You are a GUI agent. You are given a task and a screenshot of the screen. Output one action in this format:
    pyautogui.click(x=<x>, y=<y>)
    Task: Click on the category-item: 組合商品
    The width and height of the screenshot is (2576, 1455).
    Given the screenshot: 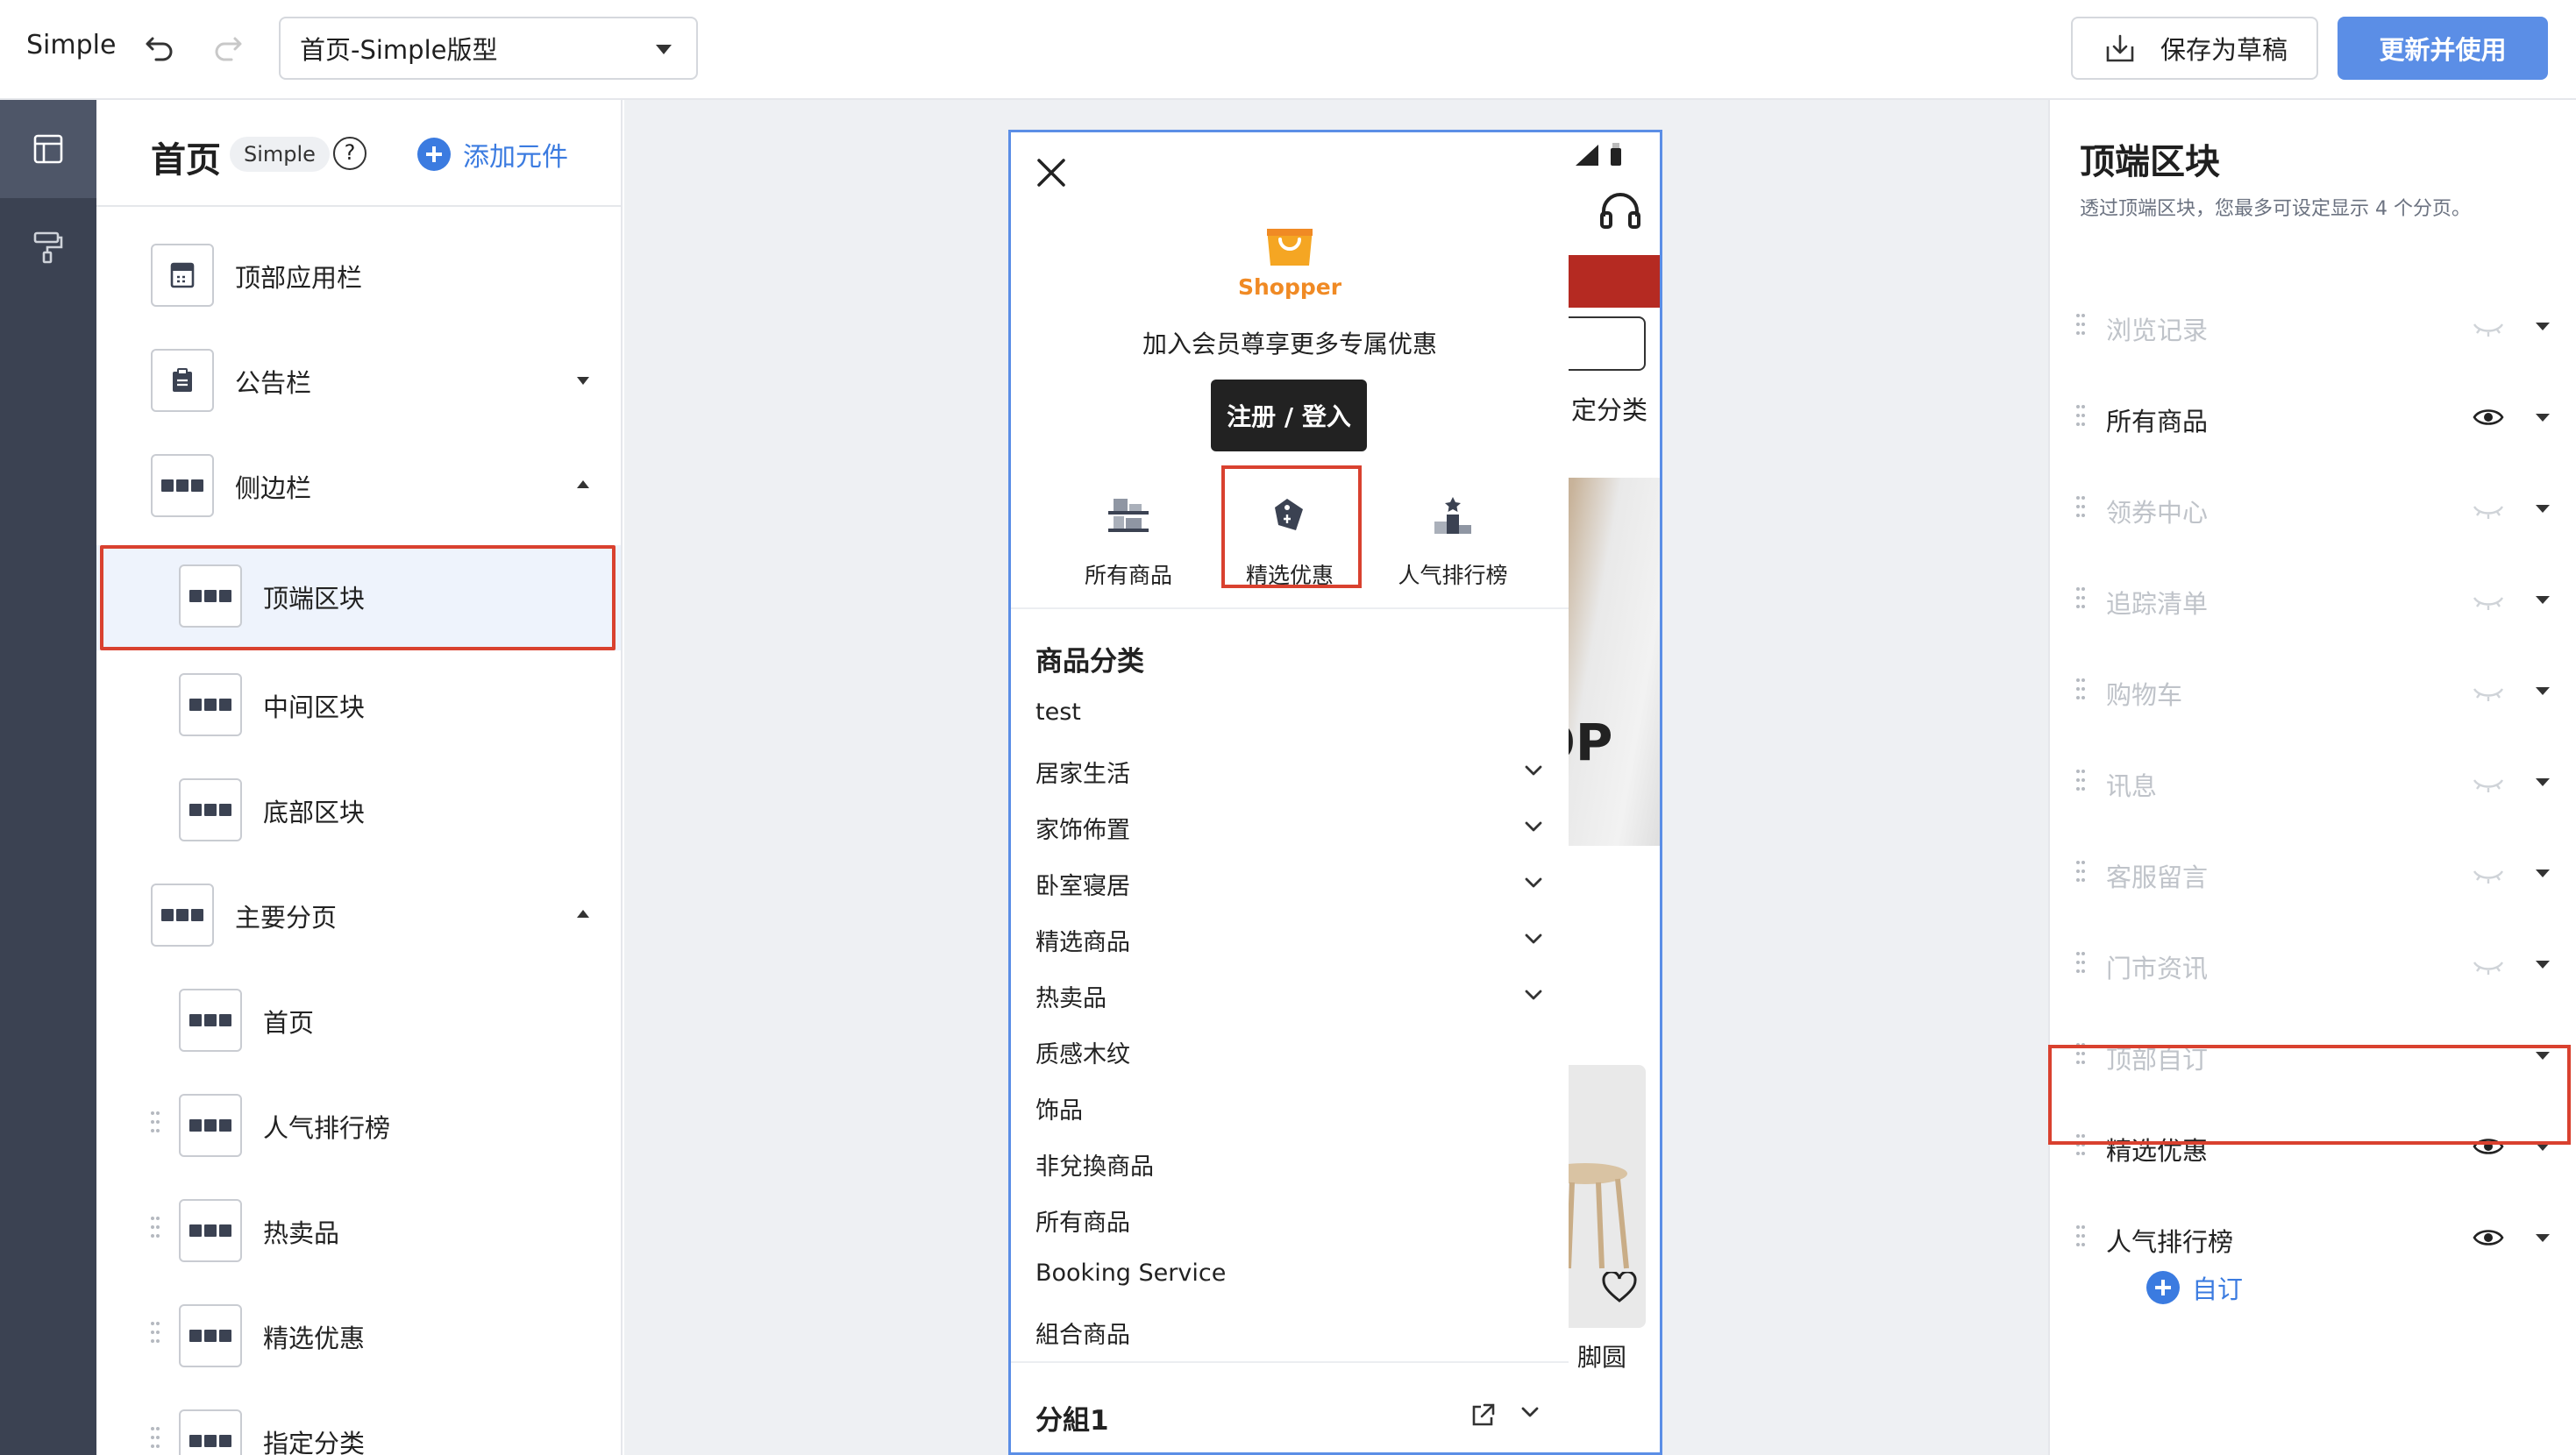 What is the action you would take?
    pyautogui.click(x=1294, y=1344)
    